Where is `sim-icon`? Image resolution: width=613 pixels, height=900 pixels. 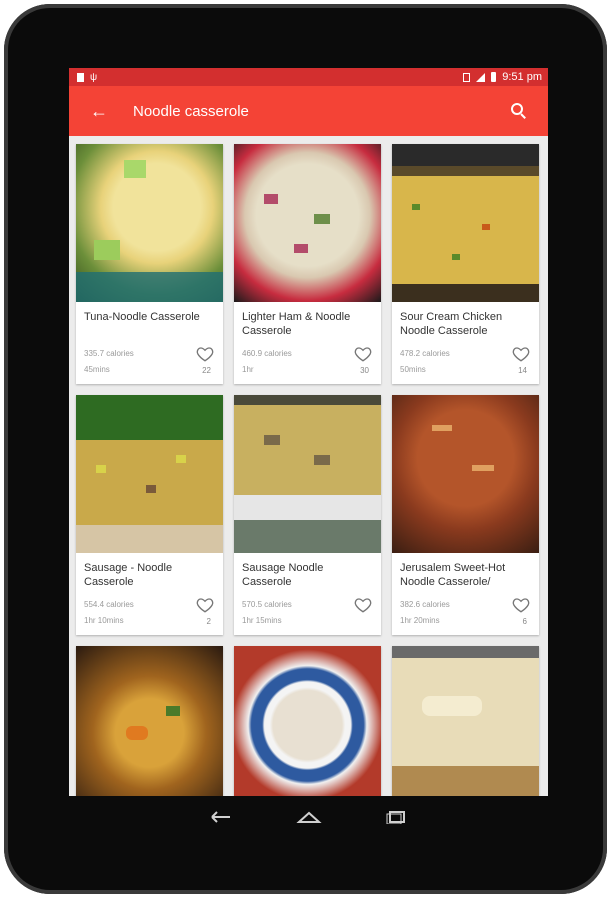 sim-icon is located at coordinates (467, 77).